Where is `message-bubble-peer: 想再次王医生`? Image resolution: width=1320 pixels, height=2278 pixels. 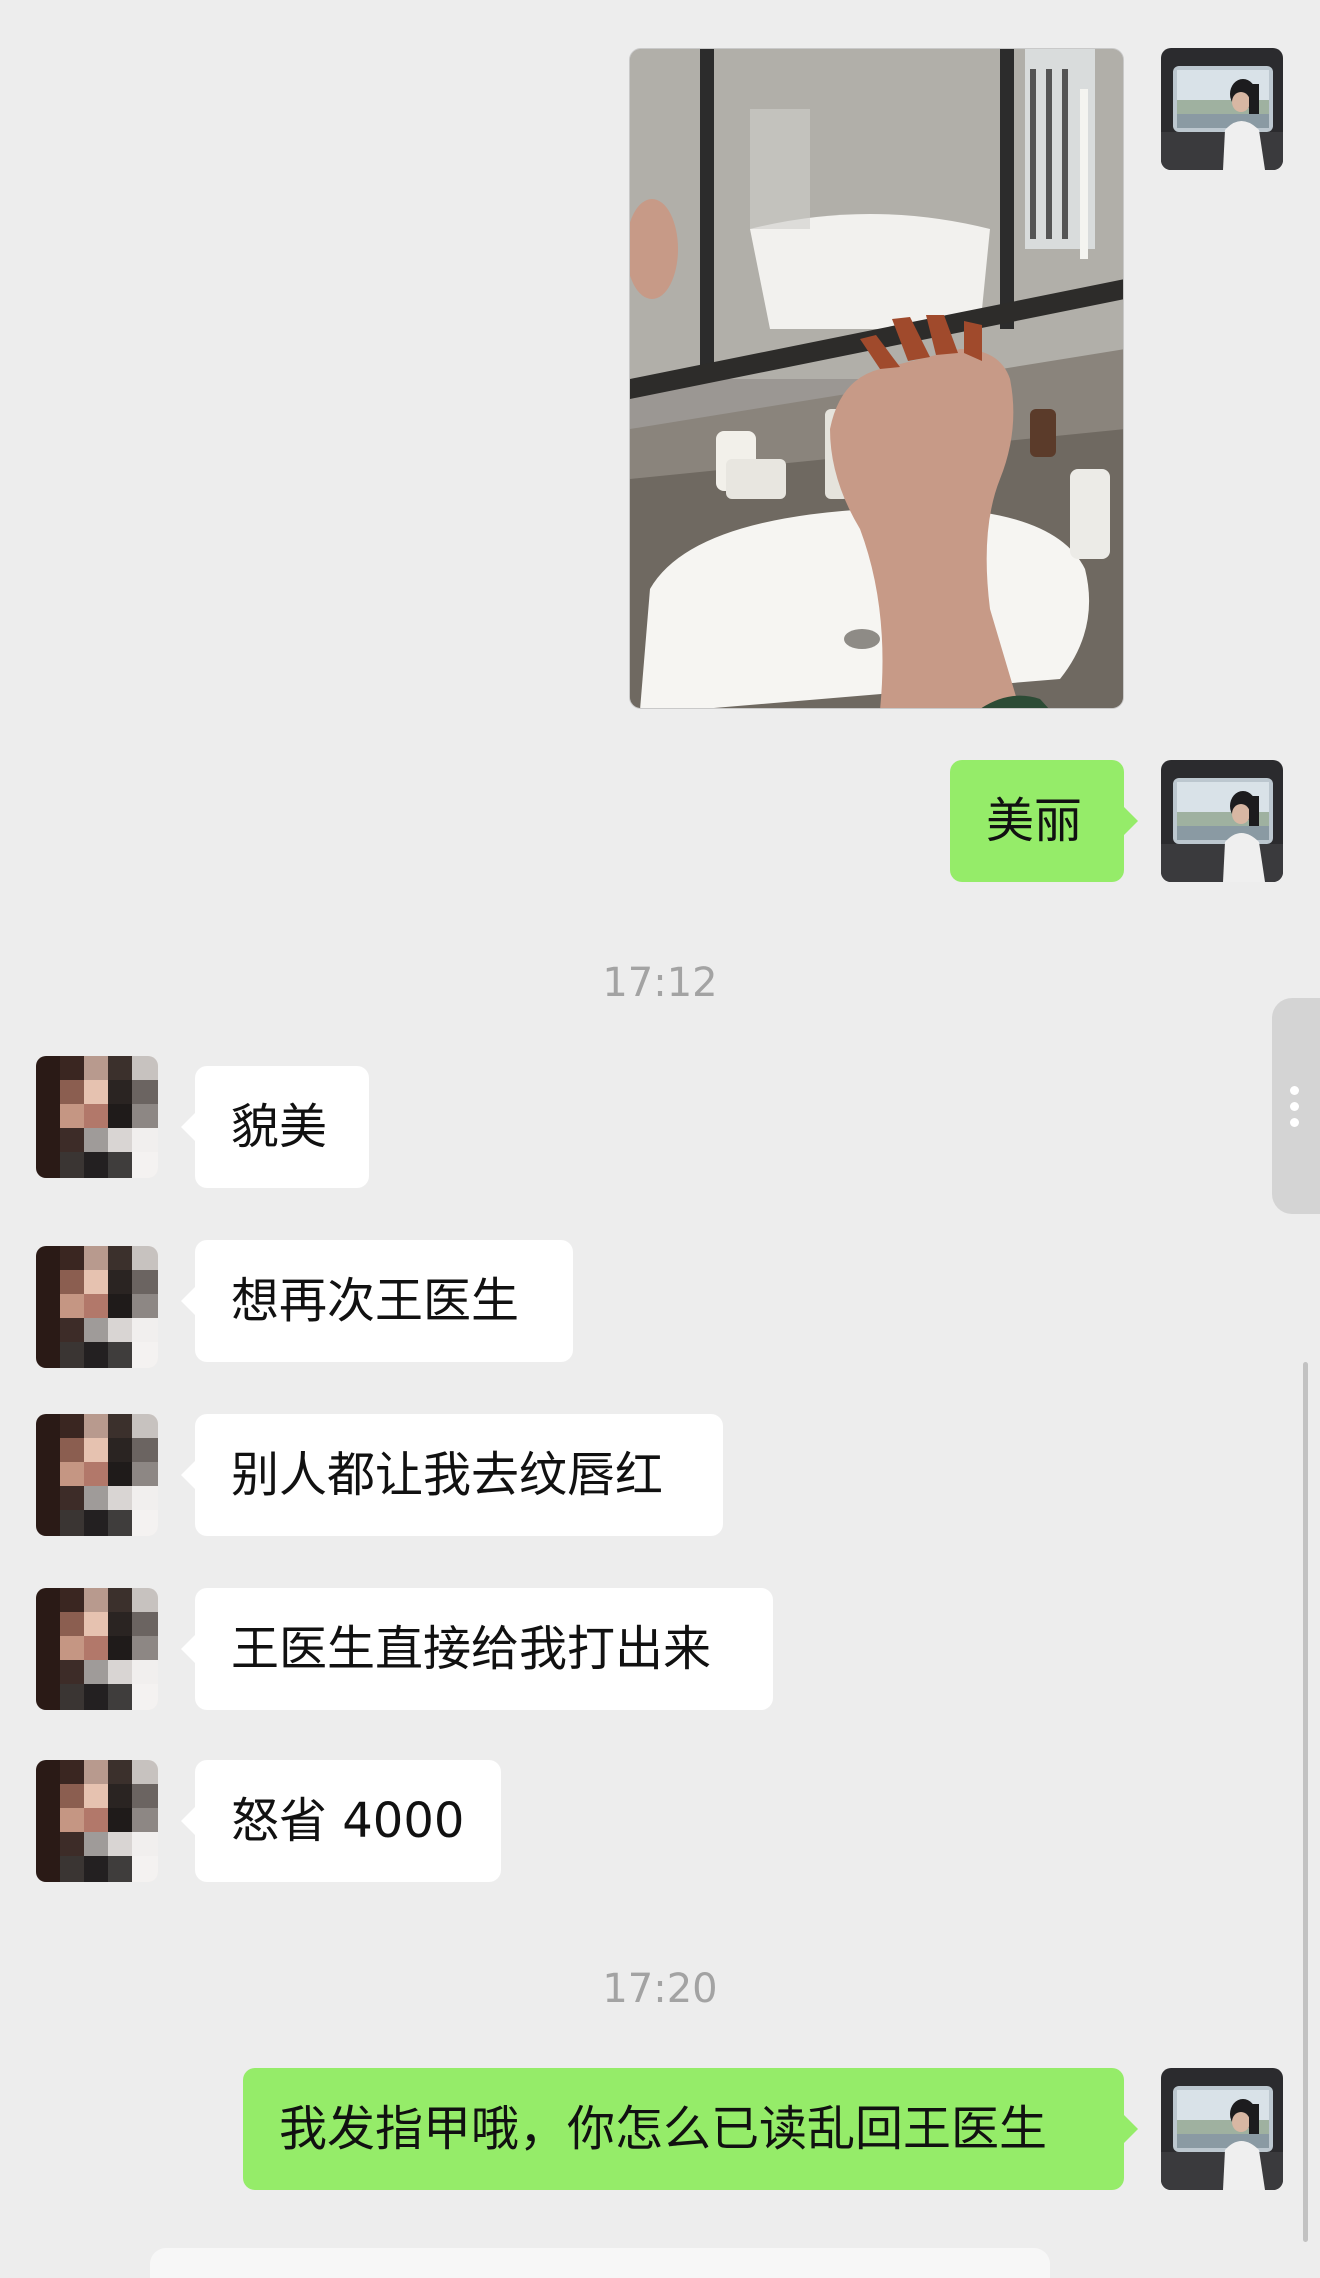
message-bubble-peer: 想再次王医生 is located at coordinates (377, 1301).